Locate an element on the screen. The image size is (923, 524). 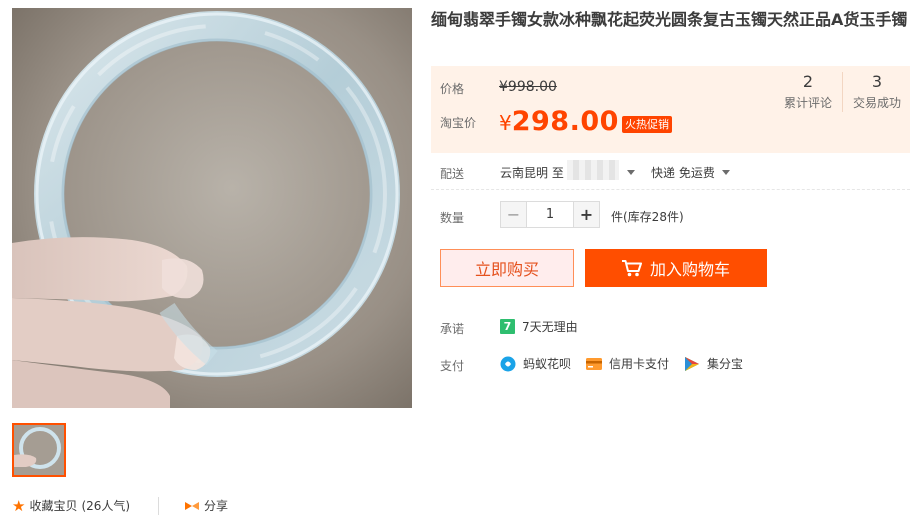
stock-note: 件(库存28件) is located at coordinates (647, 217).